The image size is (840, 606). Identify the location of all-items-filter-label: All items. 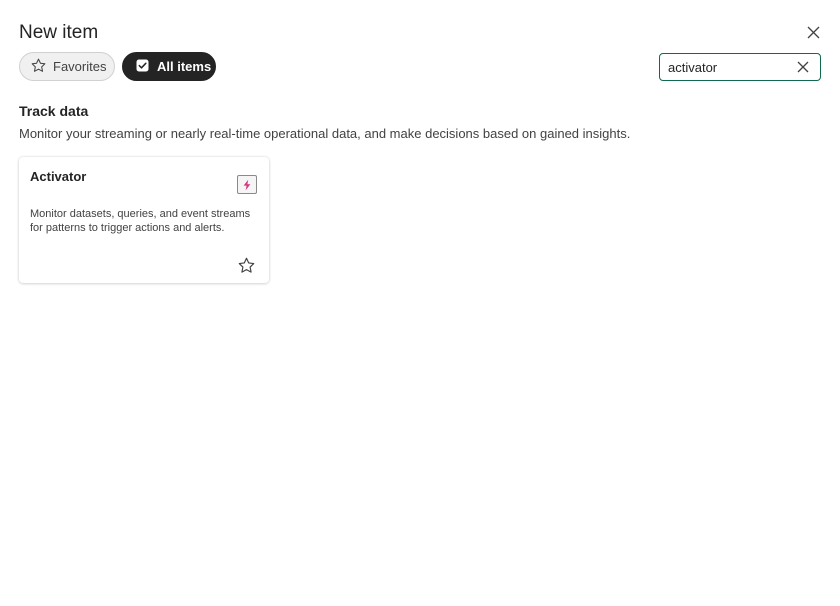
(184, 66).